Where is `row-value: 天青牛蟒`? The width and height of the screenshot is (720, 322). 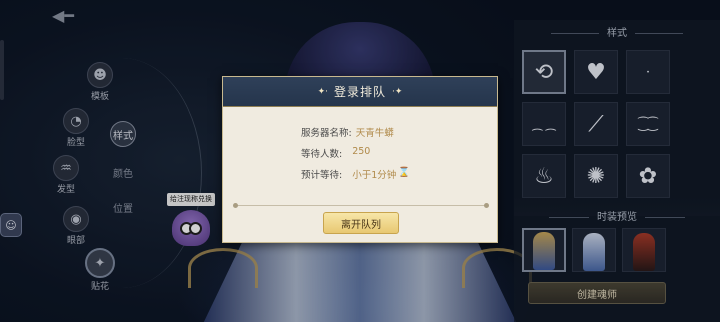 row-value: 天青牛蟒 is located at coordinates (374, 133).